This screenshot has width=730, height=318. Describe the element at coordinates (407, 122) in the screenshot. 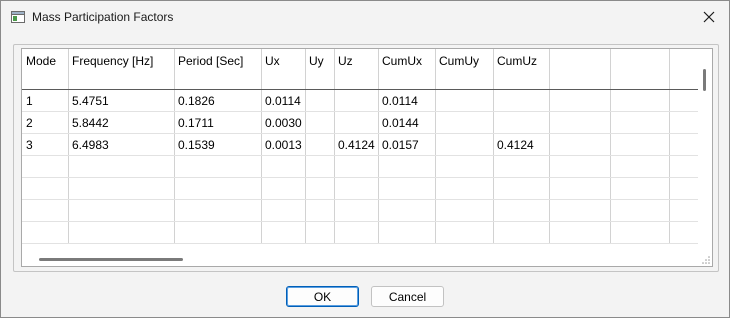

I see `cell-cumux: 0.0144` at that location.